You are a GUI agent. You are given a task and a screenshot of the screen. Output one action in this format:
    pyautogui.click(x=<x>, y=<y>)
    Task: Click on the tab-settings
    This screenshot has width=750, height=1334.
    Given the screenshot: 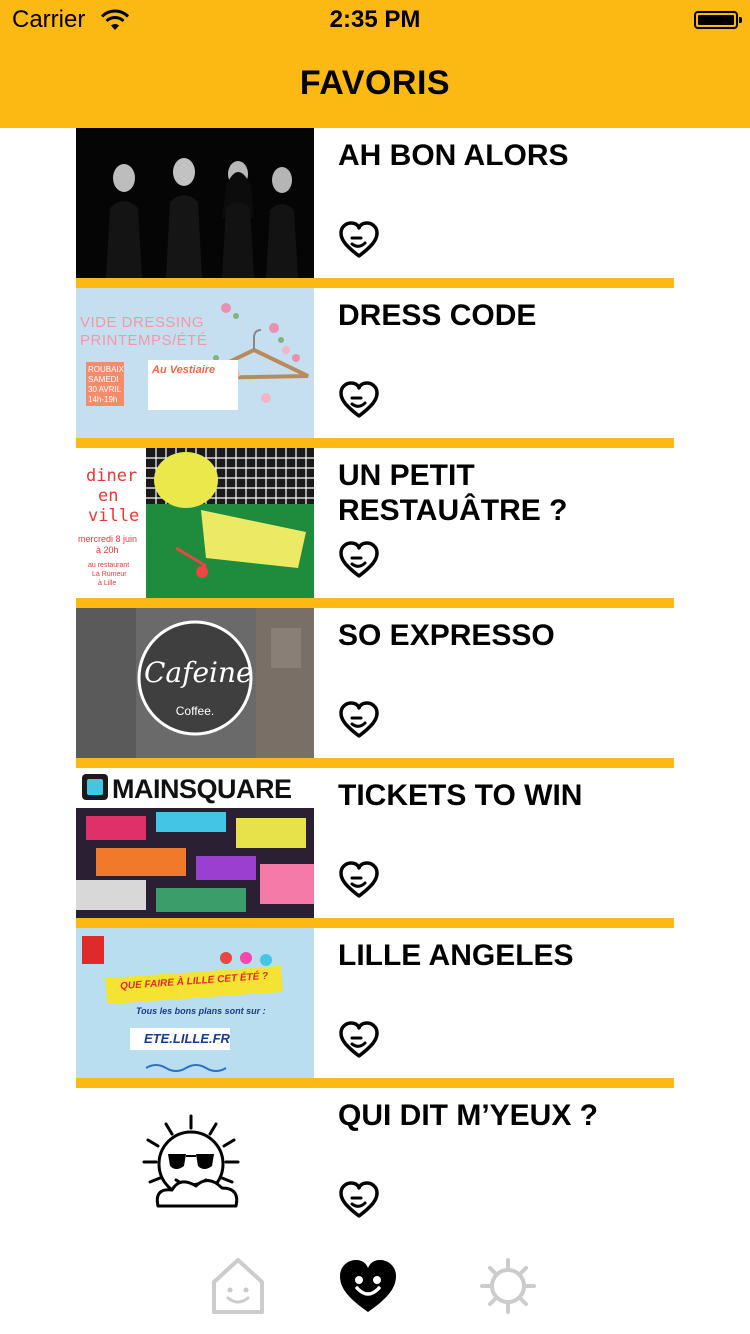 What is the action you would take?
    pyautogui.click(x=508, y=1286)
    